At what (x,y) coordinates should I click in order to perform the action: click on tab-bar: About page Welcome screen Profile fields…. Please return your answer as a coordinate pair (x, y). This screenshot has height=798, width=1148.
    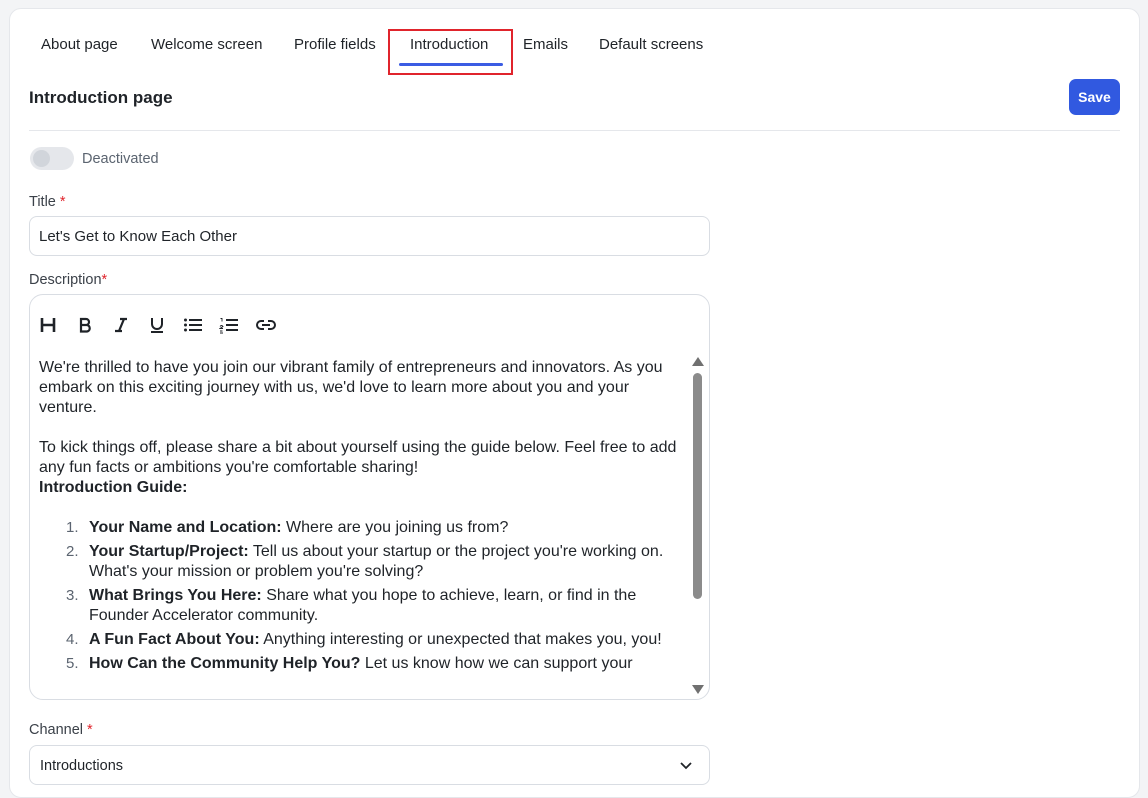
    Looking at the image, I should click on (574, 44).